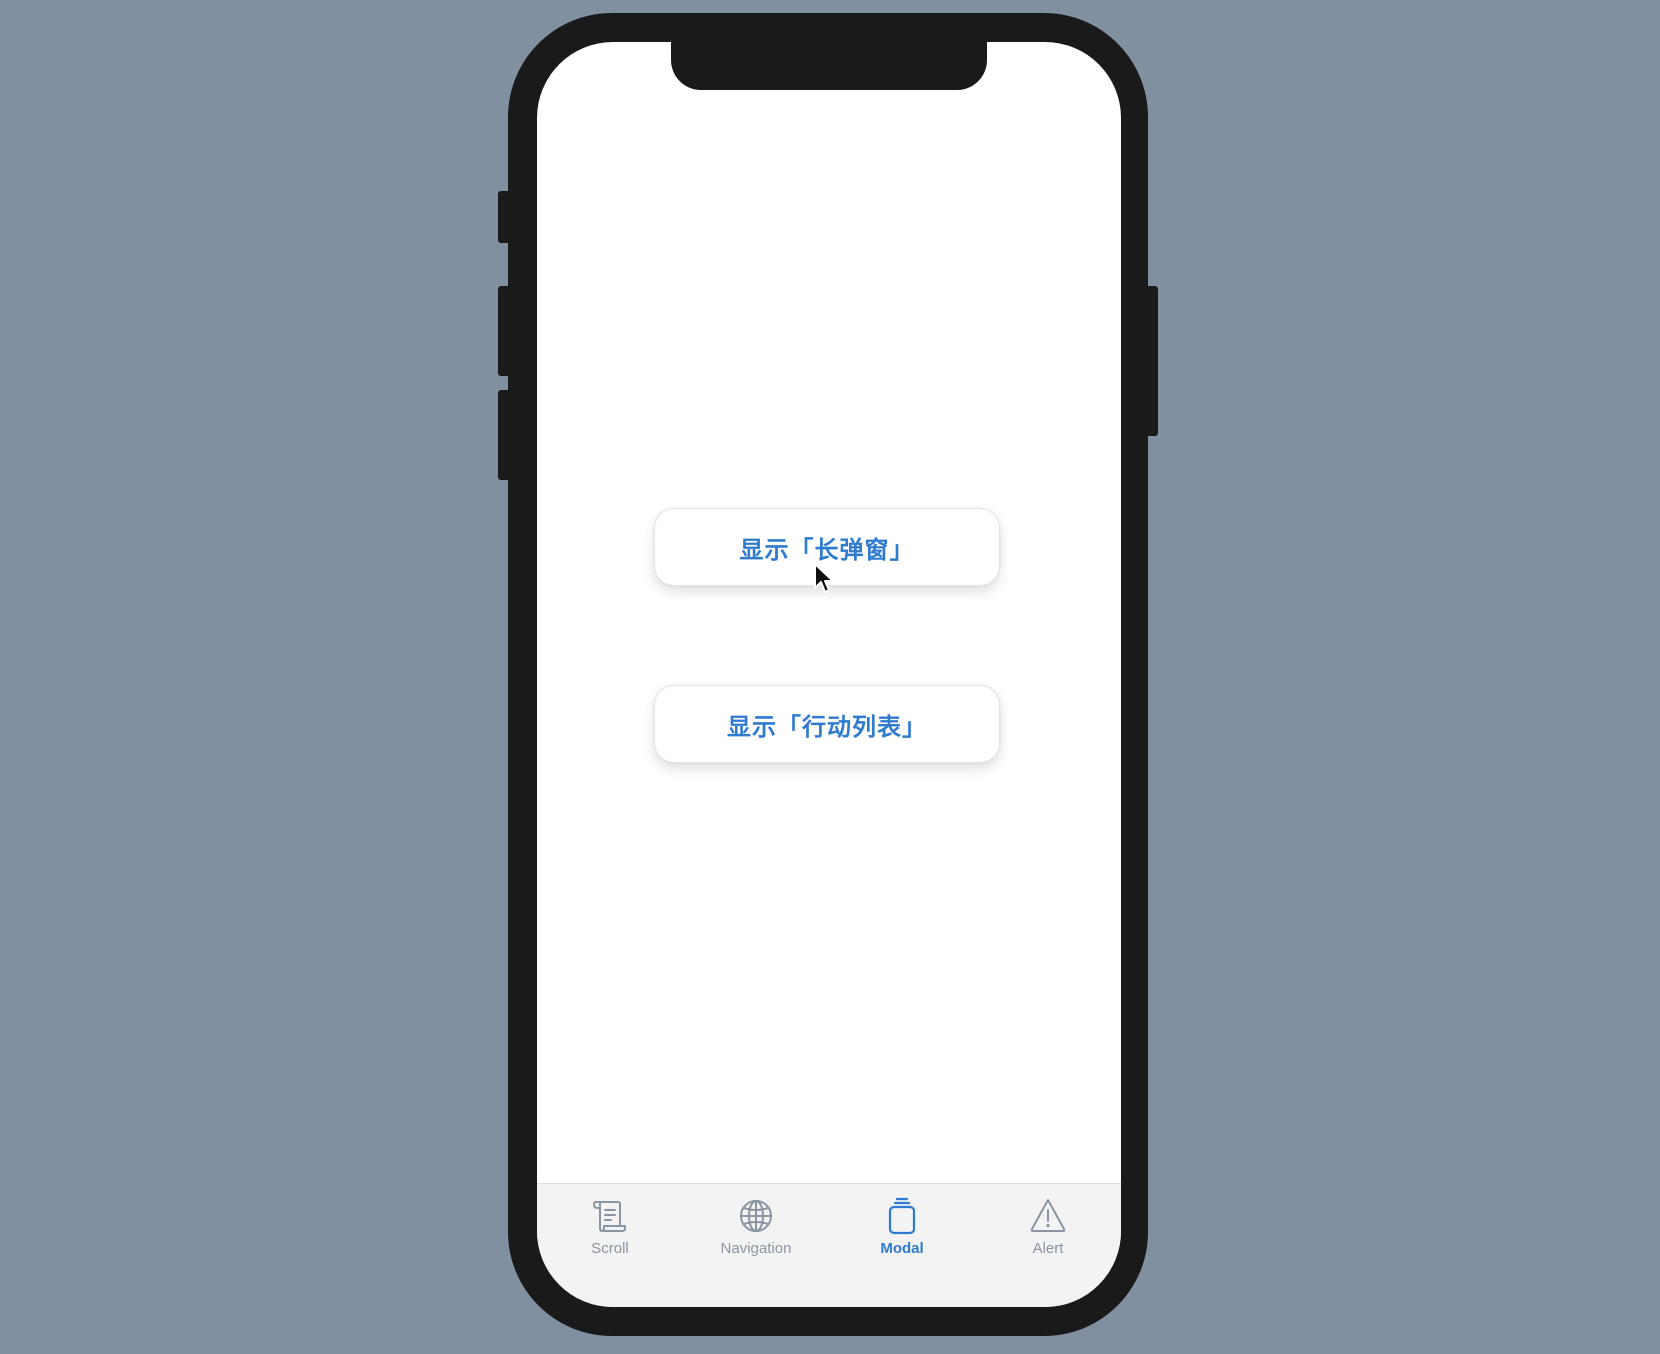 The height and width of the screenshot is (1354, 1660). I want to click on tab-alert: Alert, so click(1048, 1226).